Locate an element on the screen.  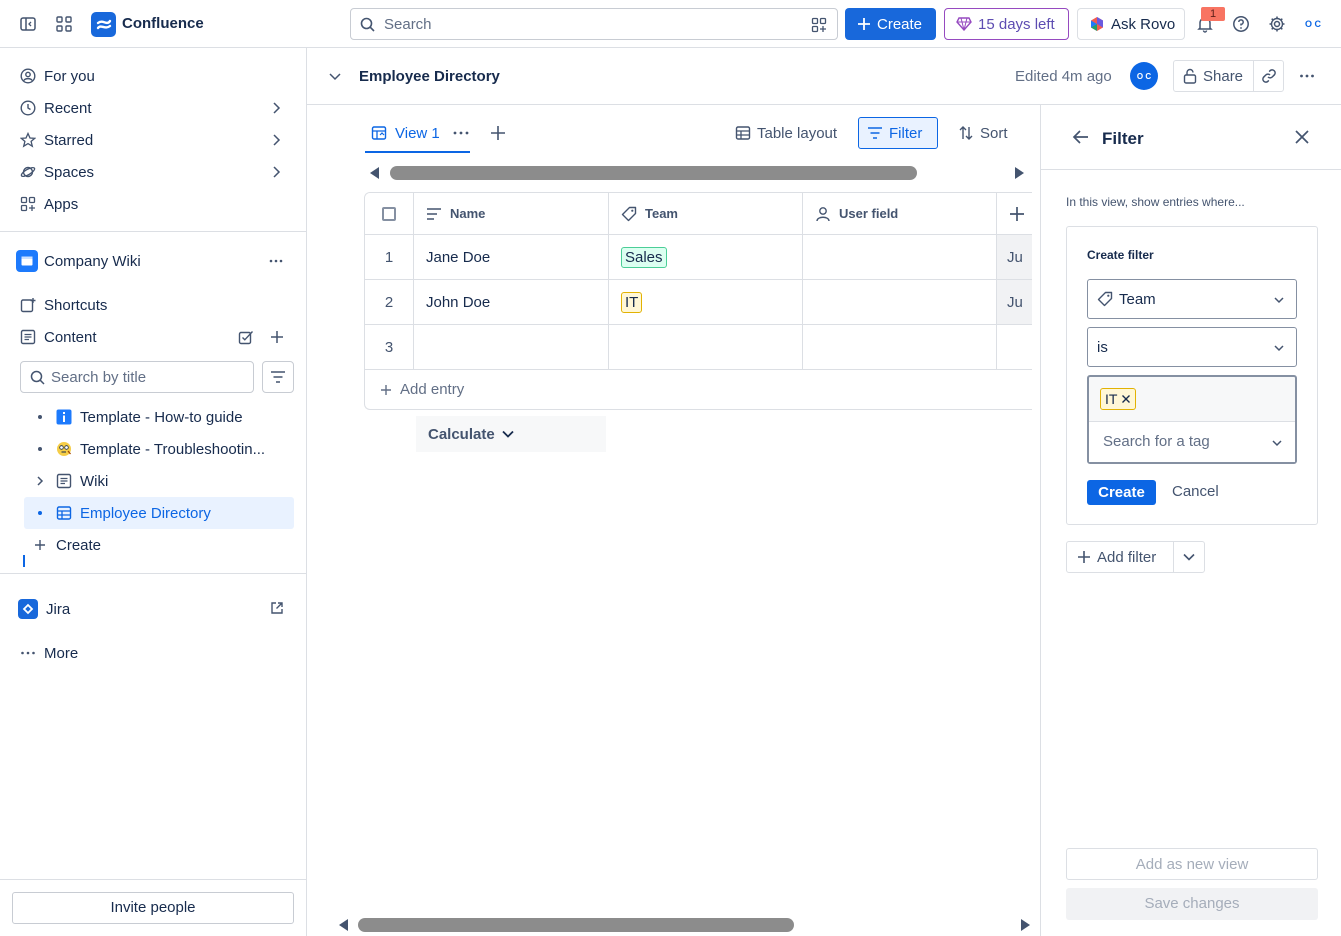
column-header-user-field: User field is located at coordinates (900, 214).